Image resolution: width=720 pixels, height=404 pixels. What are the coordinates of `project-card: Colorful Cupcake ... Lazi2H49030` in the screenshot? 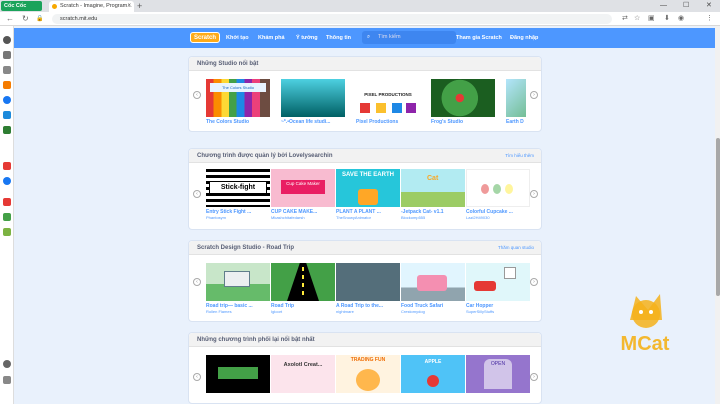 It's located at (498, 194).